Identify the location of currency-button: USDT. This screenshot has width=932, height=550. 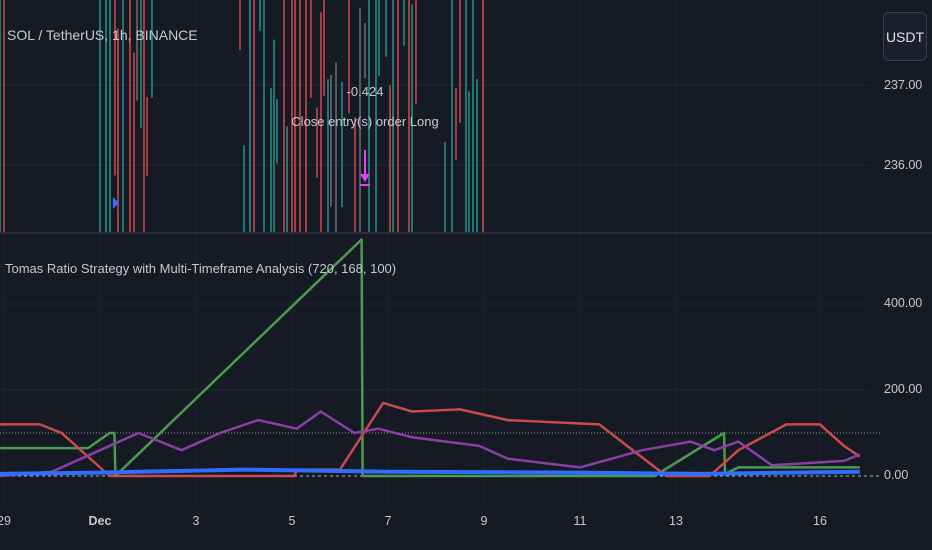
(905, 36).